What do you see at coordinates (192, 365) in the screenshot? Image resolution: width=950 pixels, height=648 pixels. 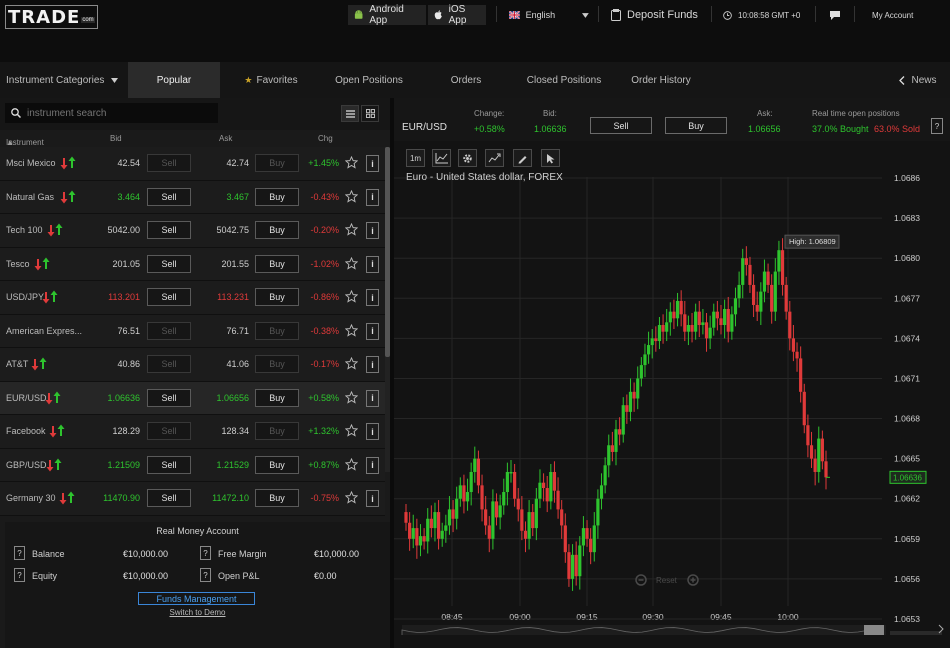 I see `instrument-row: AT&T 40.86 Sell 41.06 Buy -0.17% i` at bounding box center [192, 365].